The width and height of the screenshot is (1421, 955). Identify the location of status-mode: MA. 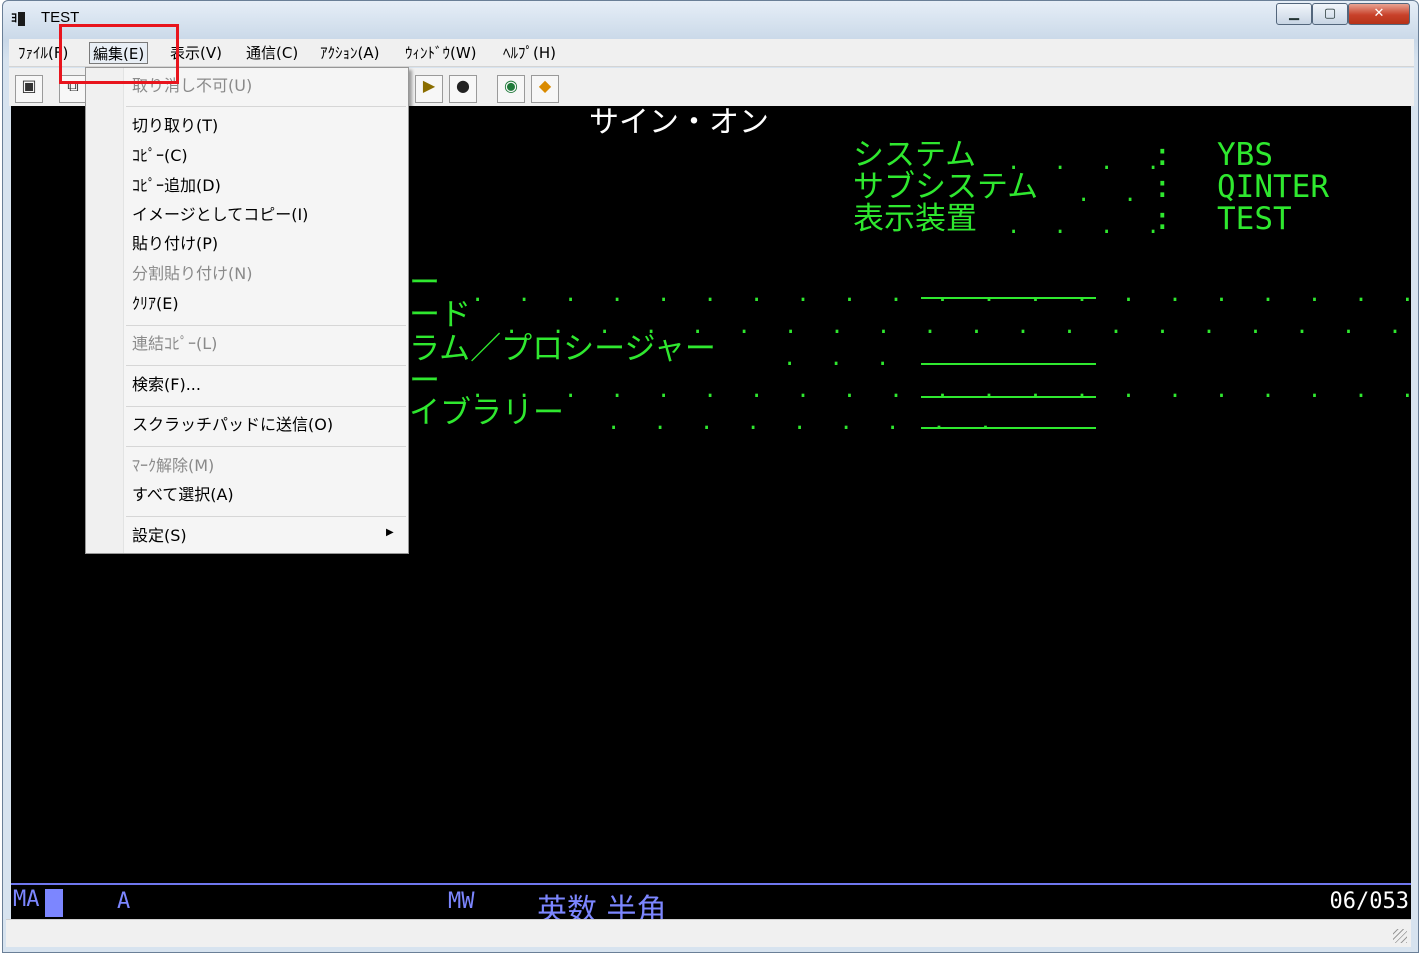
(26, 899).